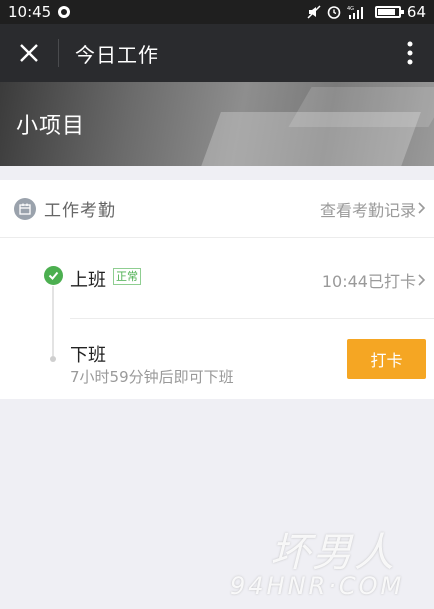 This screenshot has height=609, width=434. I want to click on check-out-hint: 7小时59分钟后即可下班, so click(152, 377).